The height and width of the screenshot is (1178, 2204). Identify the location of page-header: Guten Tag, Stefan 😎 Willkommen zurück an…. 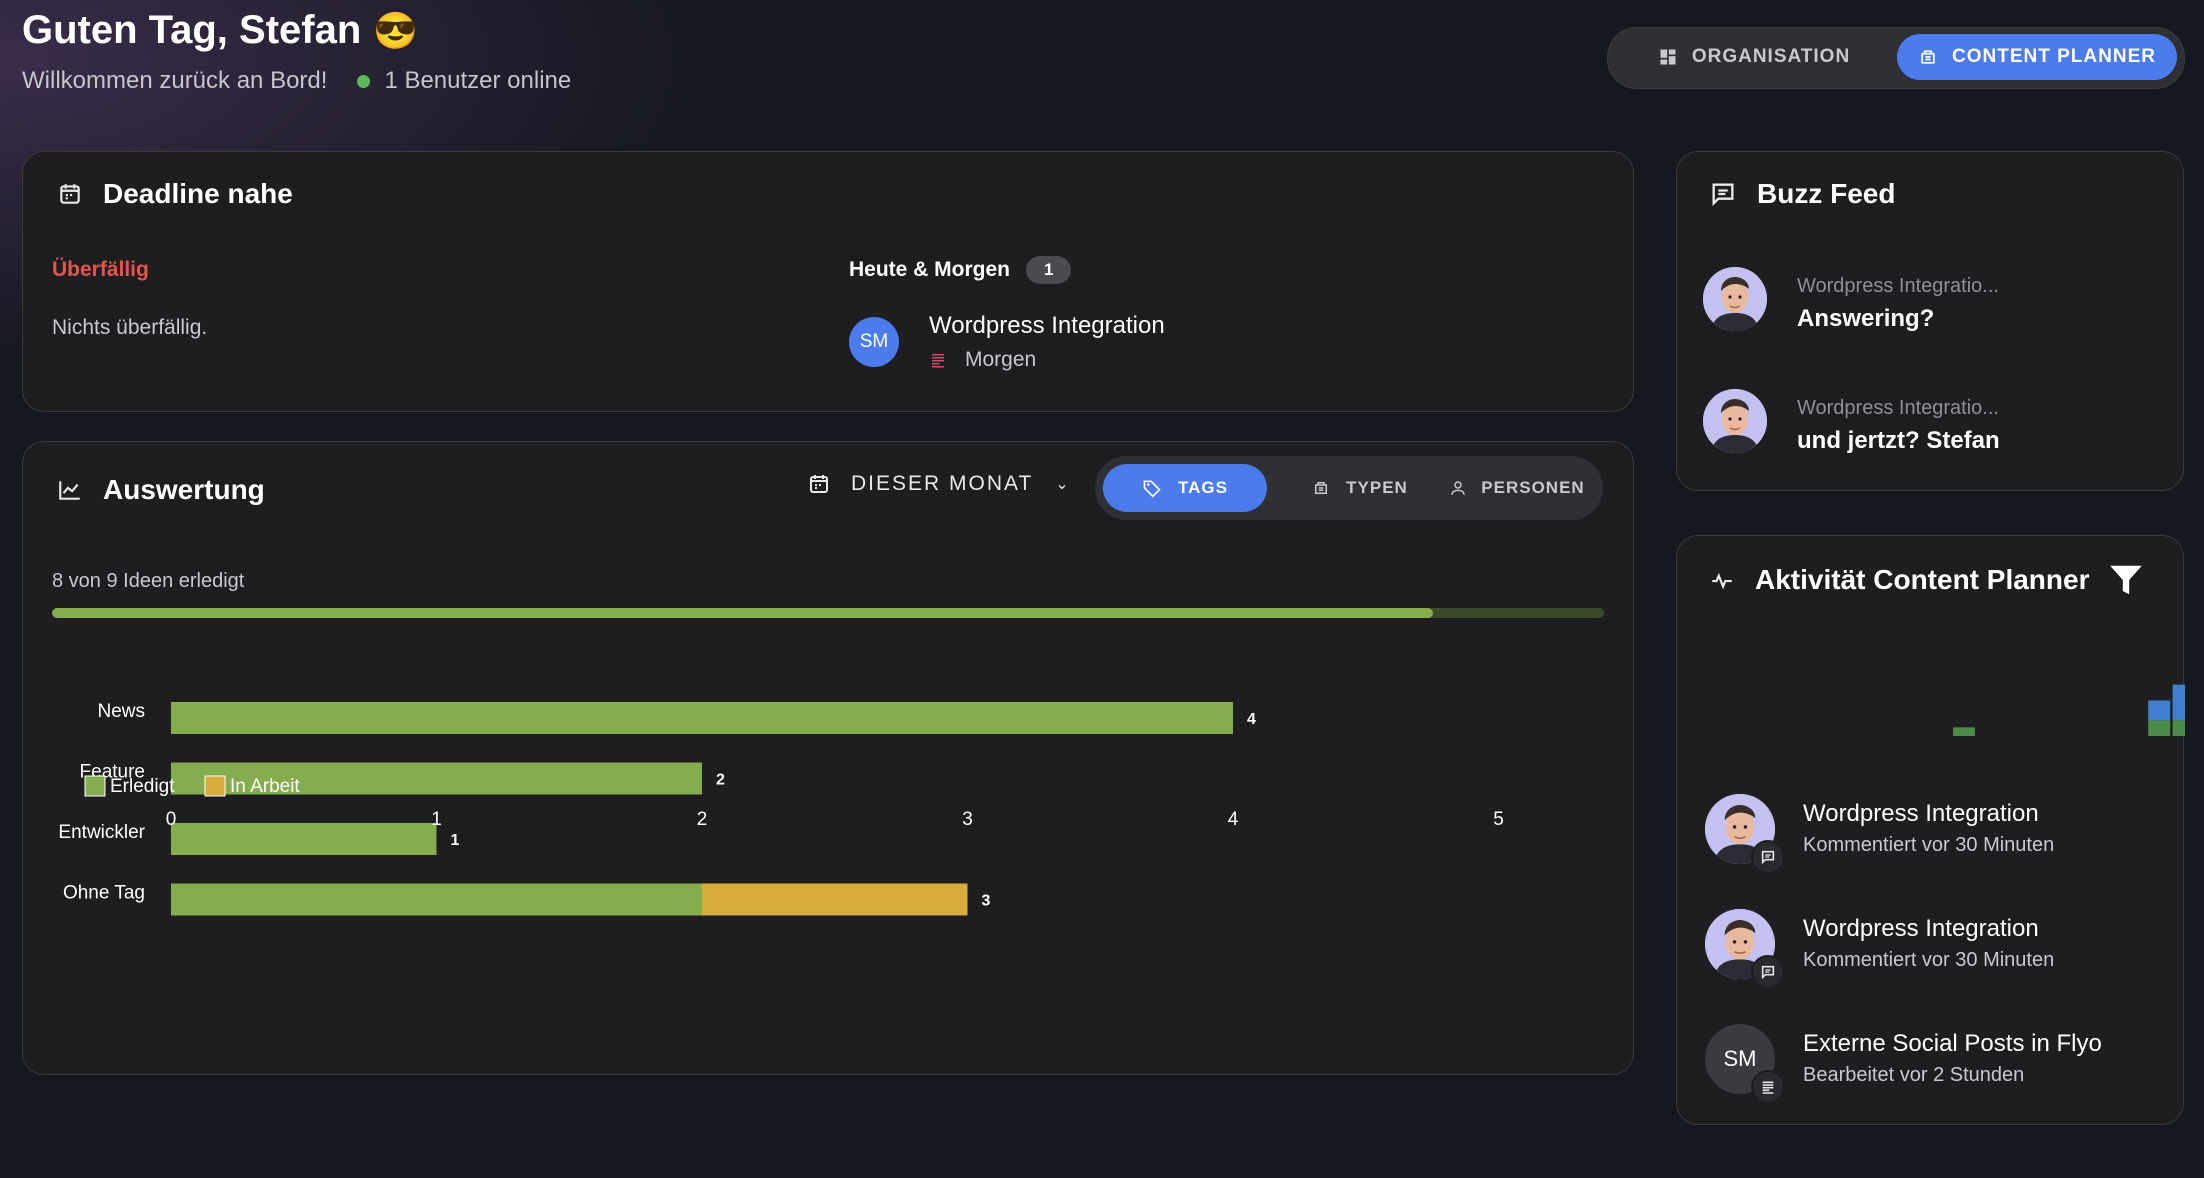
(296, 51).